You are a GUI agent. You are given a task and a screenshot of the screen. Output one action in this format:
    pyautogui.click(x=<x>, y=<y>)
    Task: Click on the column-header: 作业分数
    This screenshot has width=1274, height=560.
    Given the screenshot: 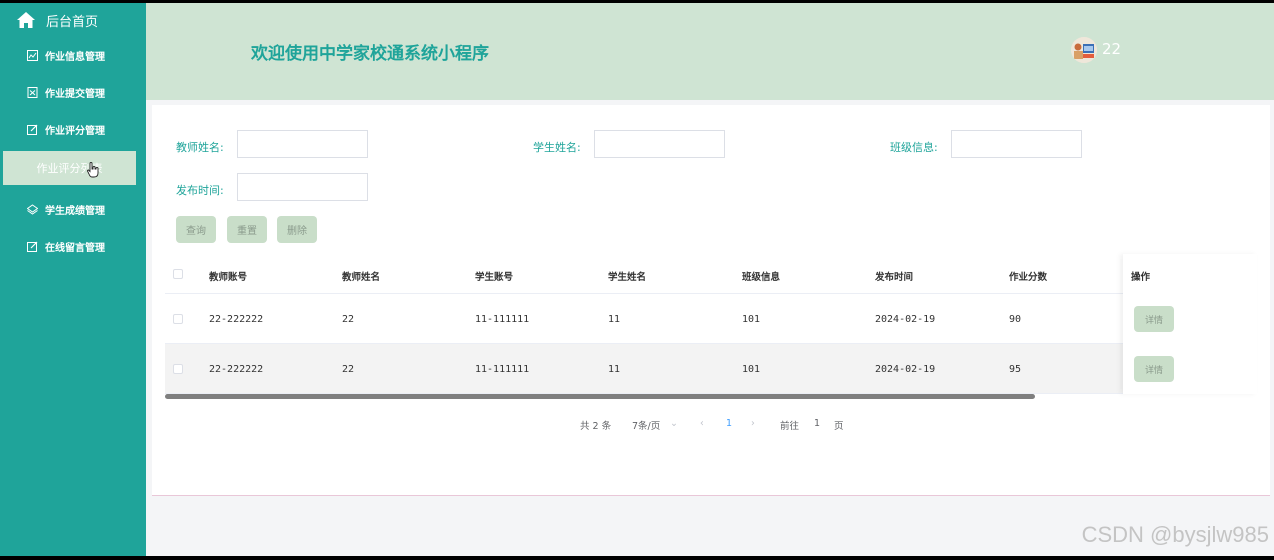 What is the action you would take?
    pyautogui.click(x=1028, y=276)
    